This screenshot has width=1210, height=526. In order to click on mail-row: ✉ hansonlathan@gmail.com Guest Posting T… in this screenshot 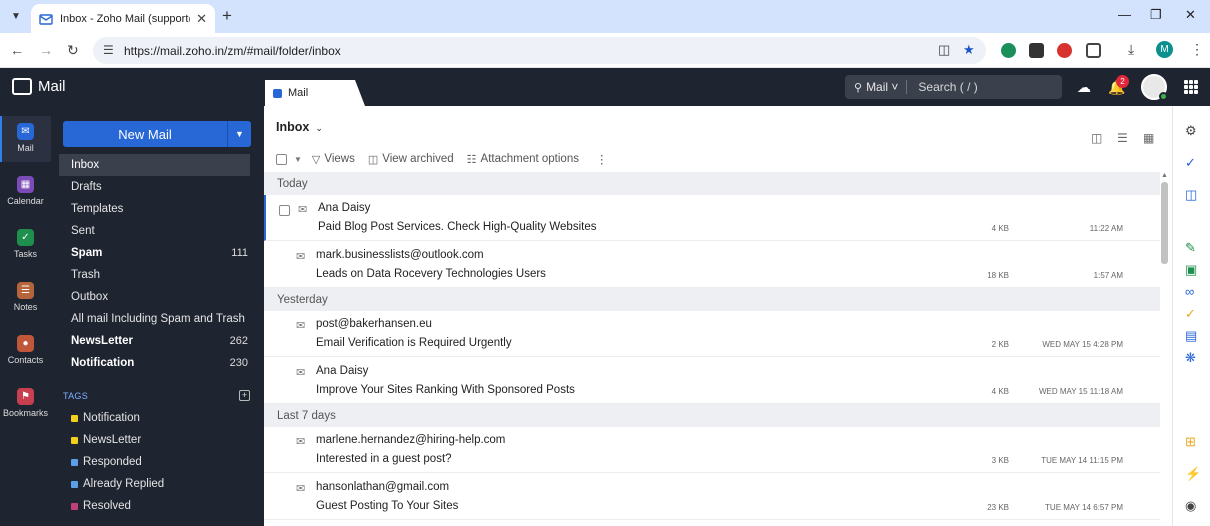, I will do `click(712, 497)`.